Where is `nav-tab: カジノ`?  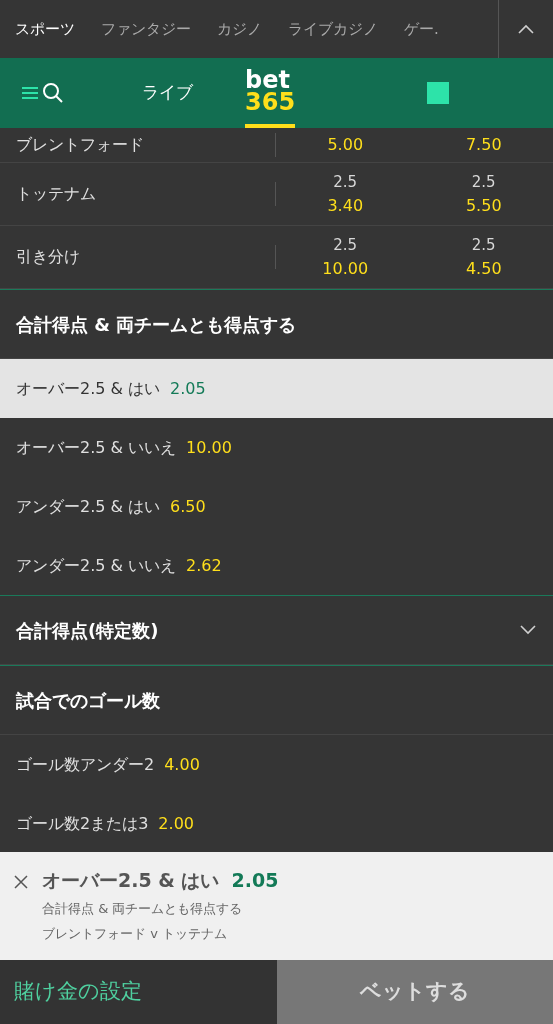
nav-tab: カジノ is located at coordinates (239, 29).